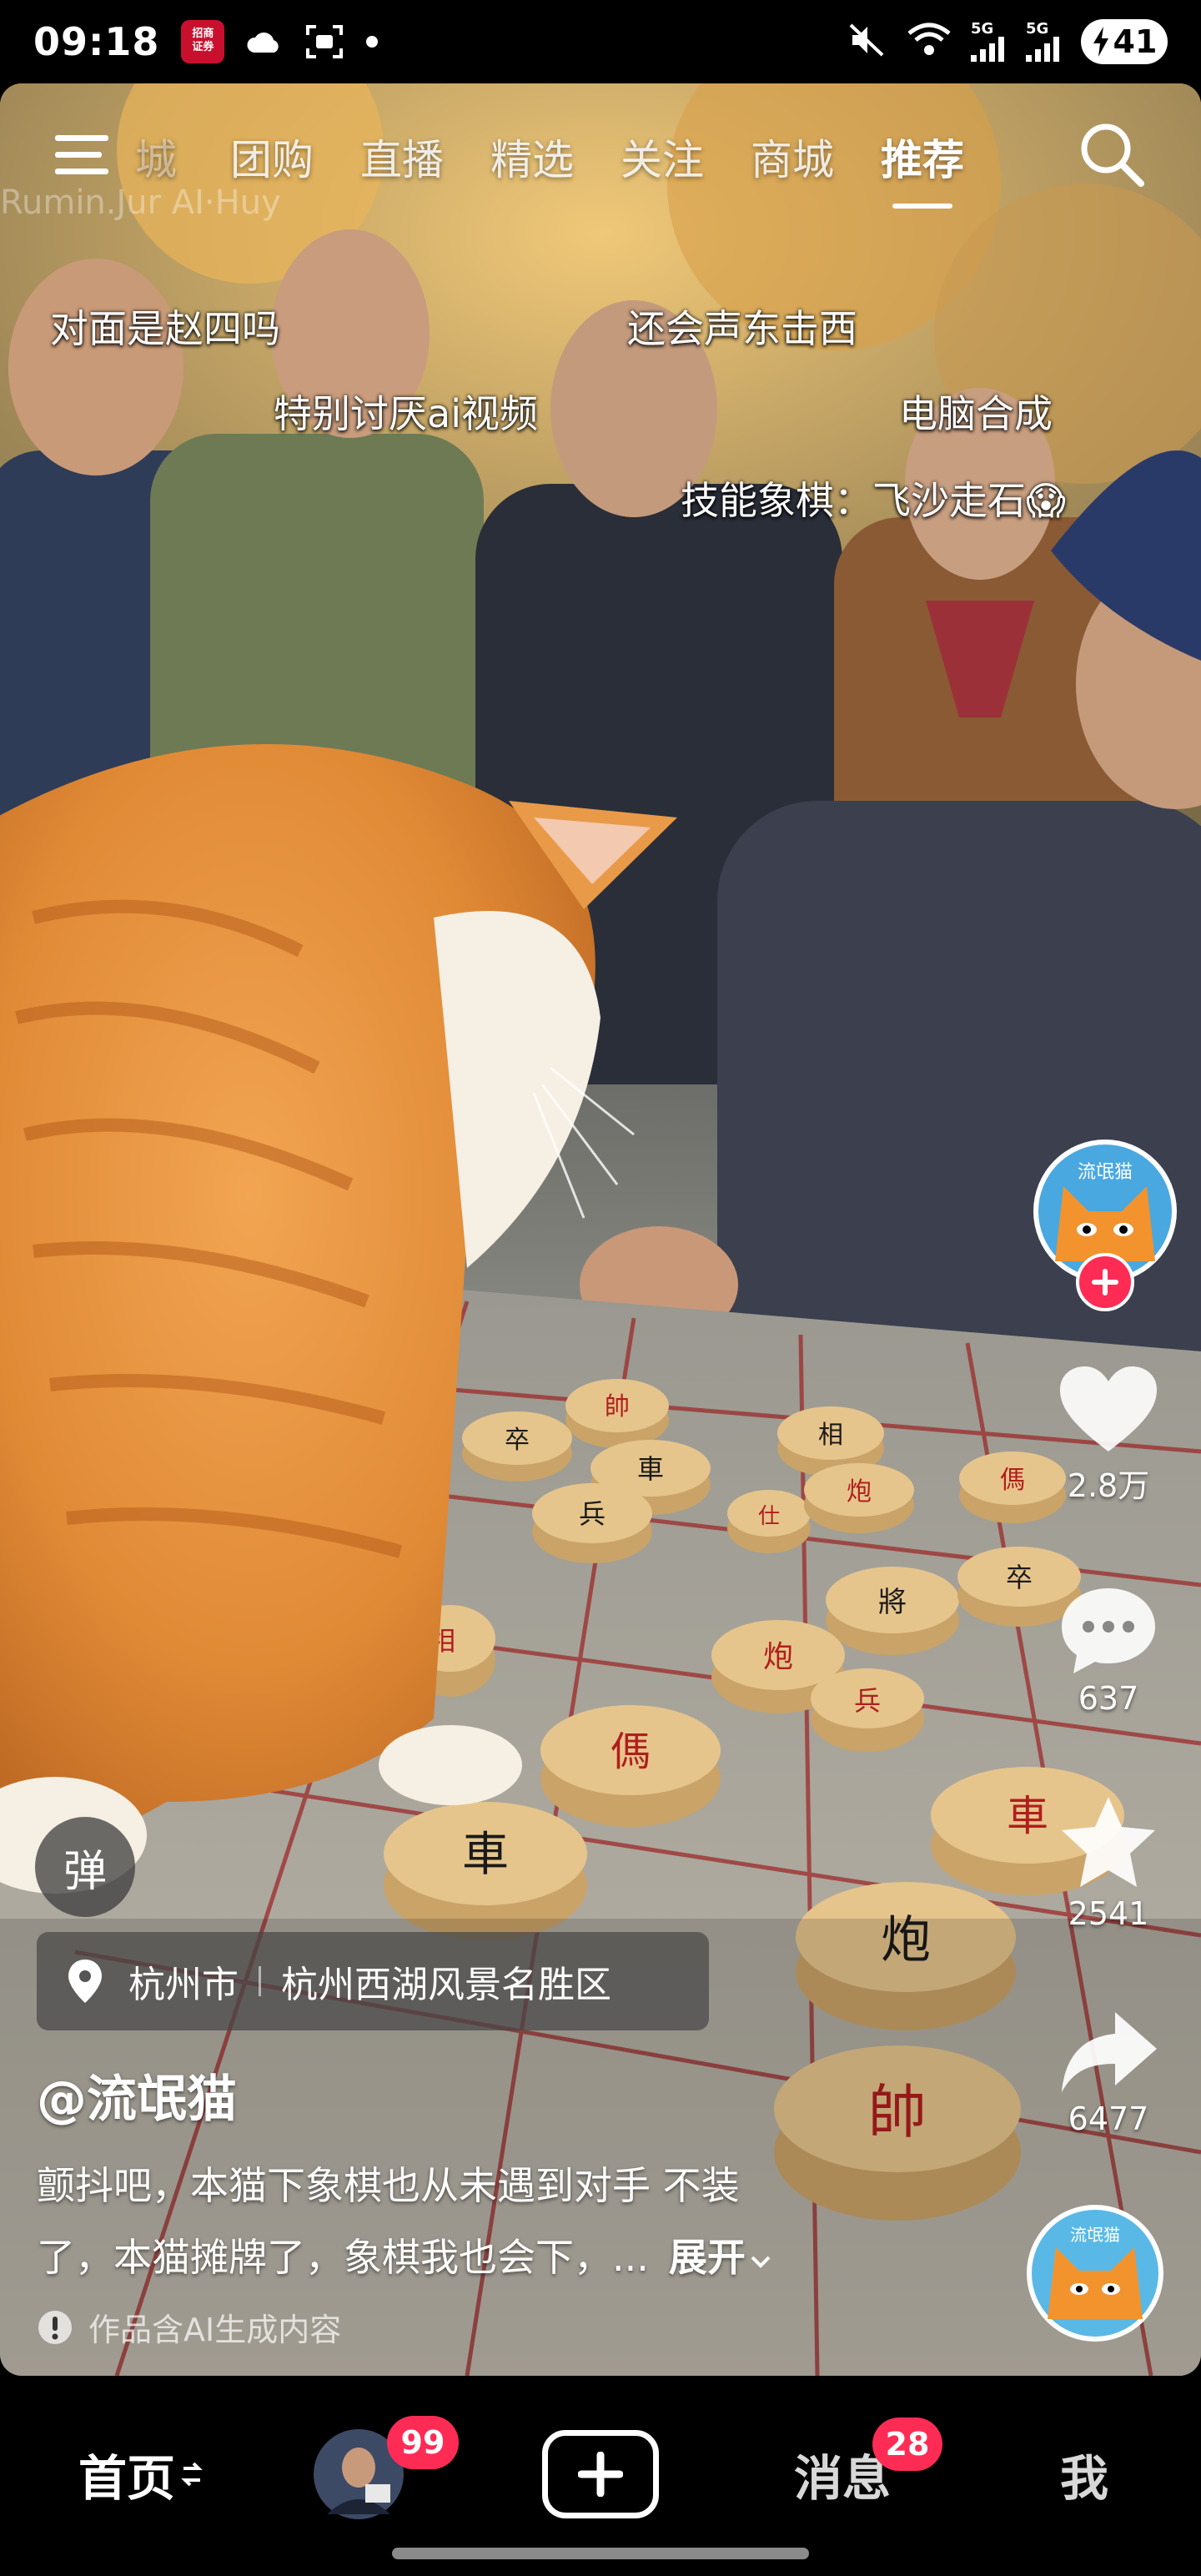 Image resolution: width=1201 pixels, height=2576 pixels. I want to click on video-description-line1: 颤抖吧，本猫下象棋也从未遇到对手 不装, so click(389, 2185).